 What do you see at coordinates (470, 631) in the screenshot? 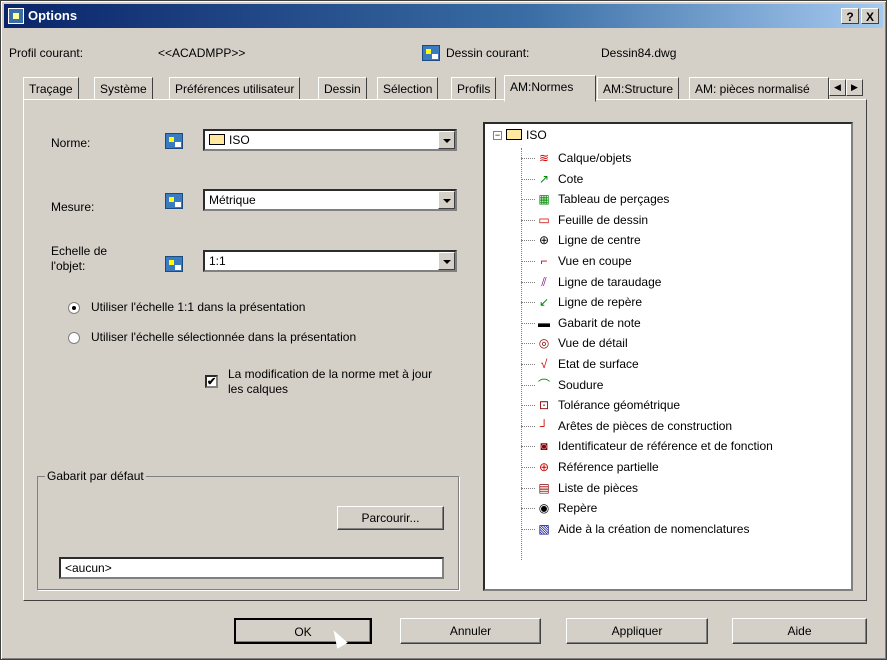
I see `cancel-button: Annuler` at bounding box center [470, 631].